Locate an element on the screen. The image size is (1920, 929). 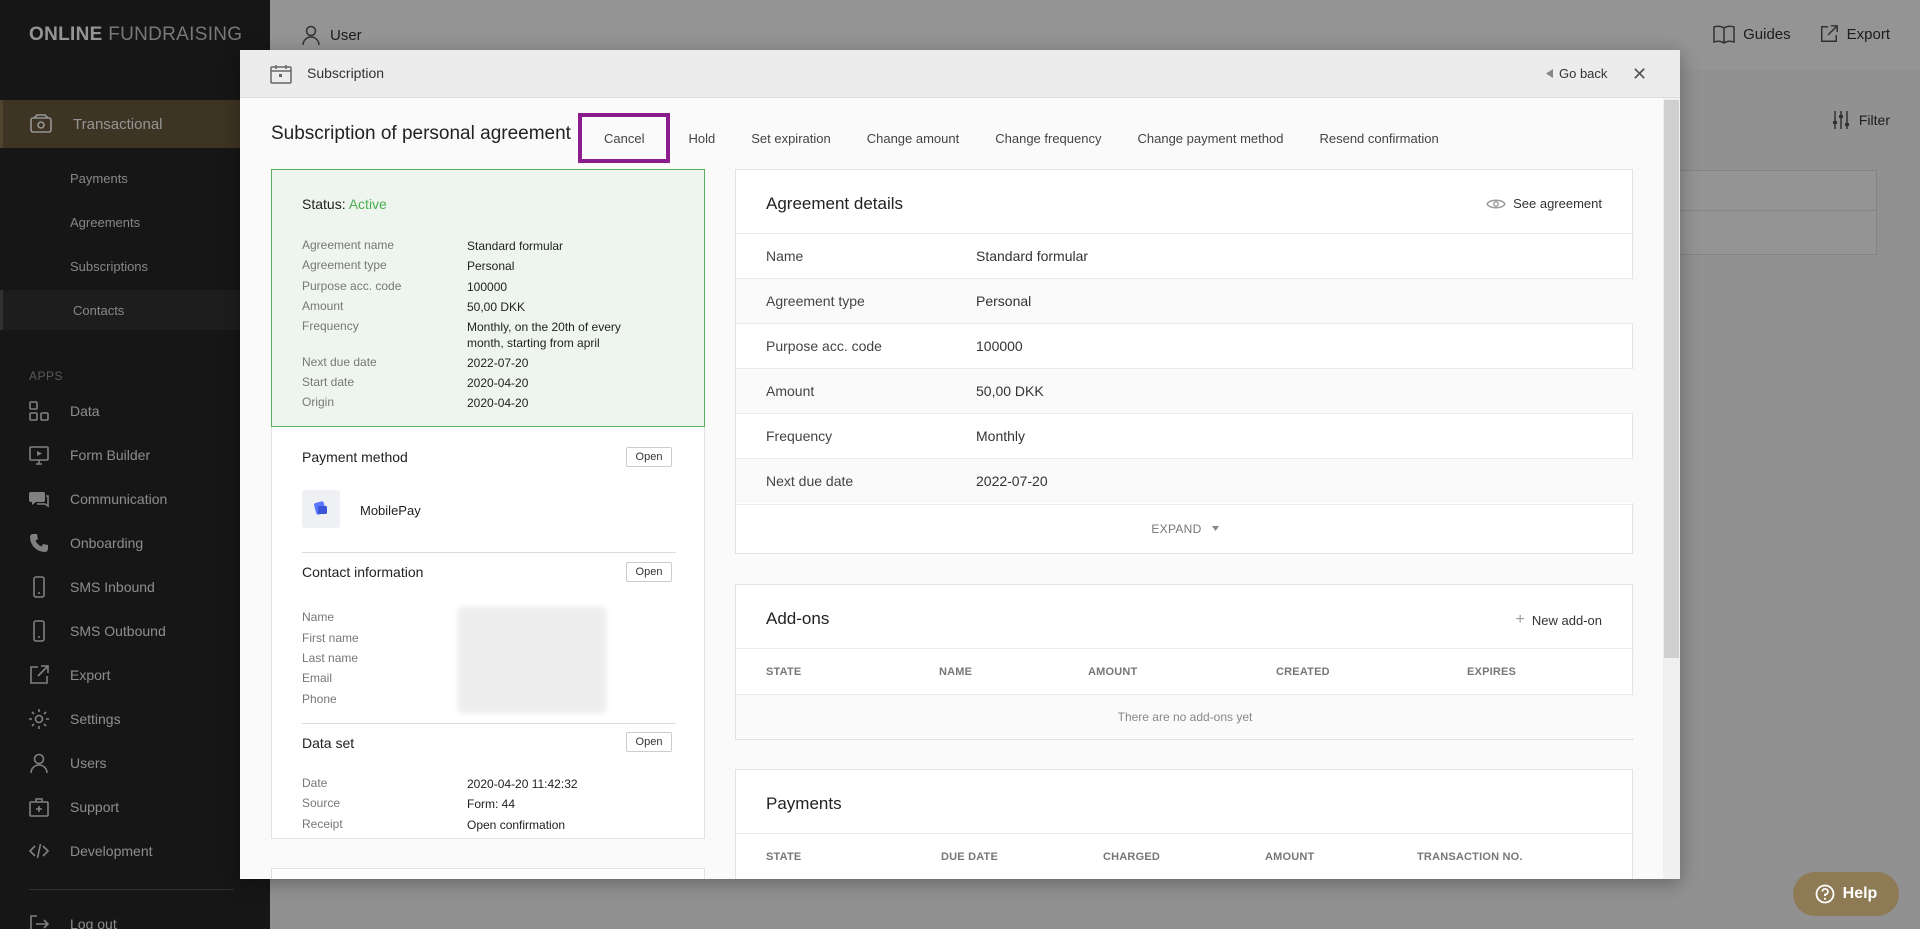
summary-key: Purpose acc. code is located at coordinates (352, 286).